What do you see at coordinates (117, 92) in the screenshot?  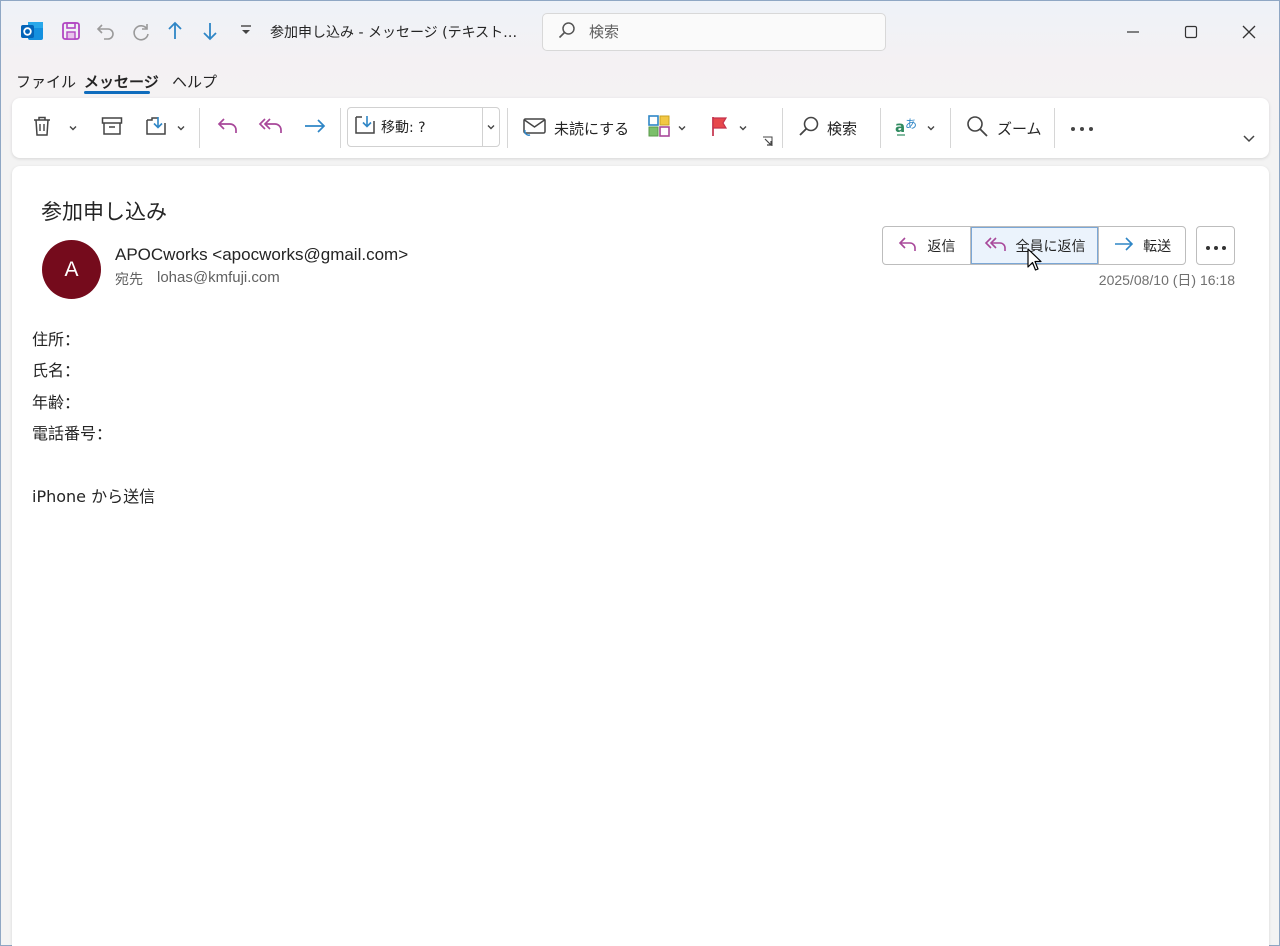 I see `active-tab-indicator` at bounding box center [117, 92].